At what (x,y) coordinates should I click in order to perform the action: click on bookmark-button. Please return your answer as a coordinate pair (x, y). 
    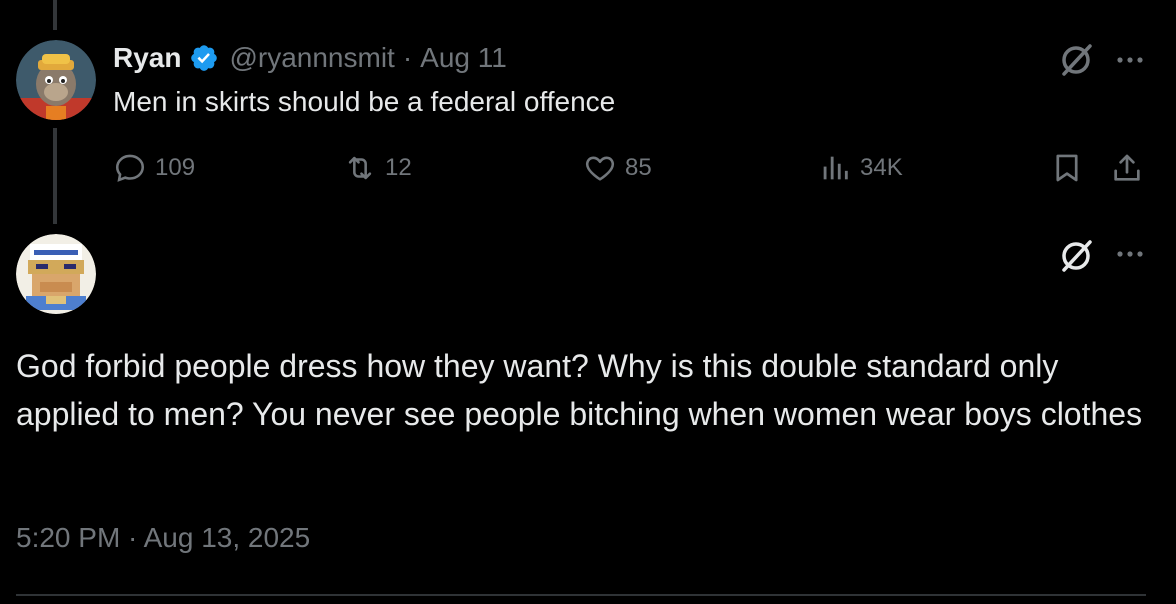
    Looking at the image, I should click on (1067, 168).